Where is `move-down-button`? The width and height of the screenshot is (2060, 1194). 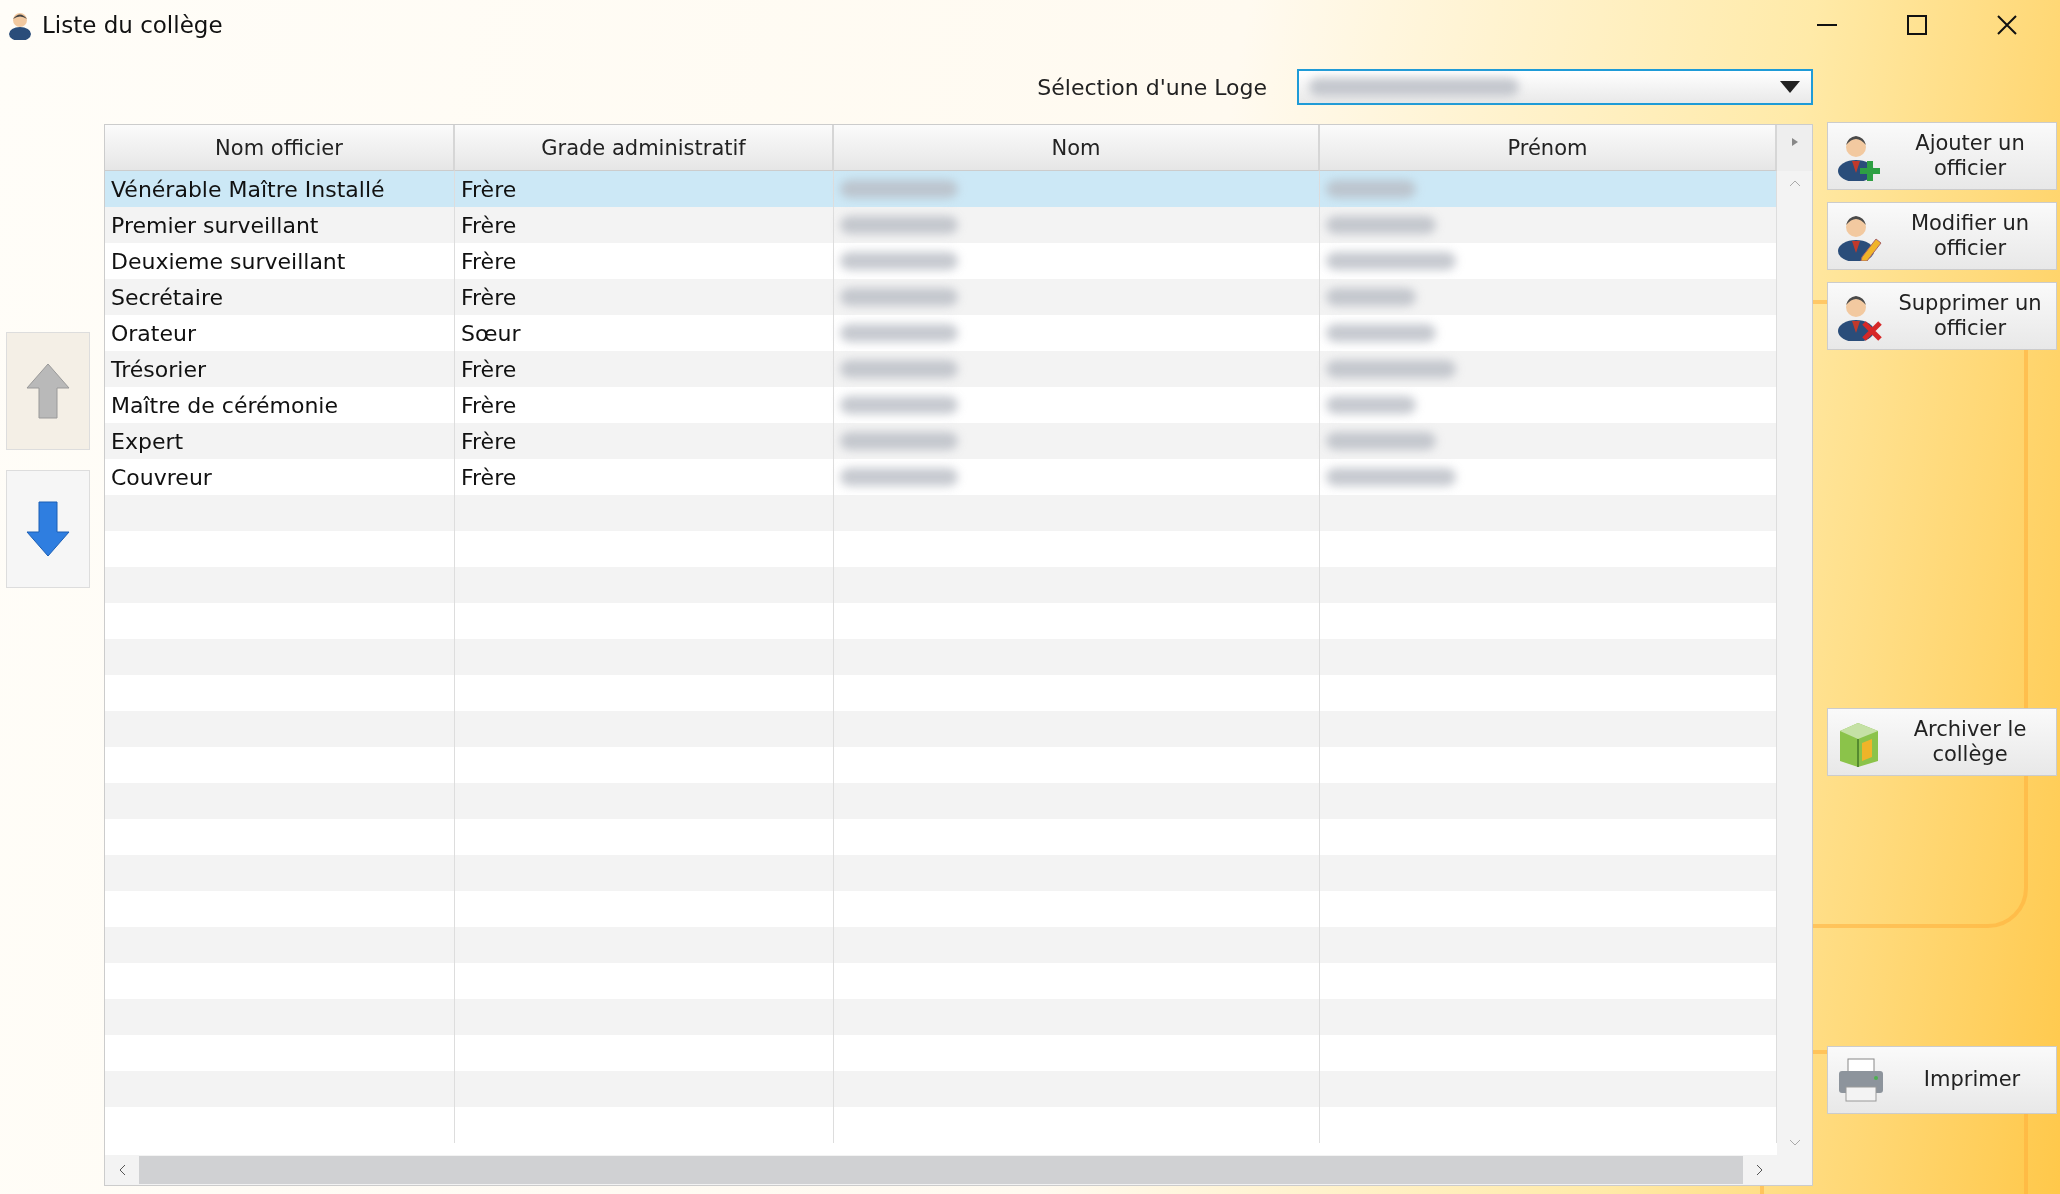
move-down-button is located at coordinates (48, 529).